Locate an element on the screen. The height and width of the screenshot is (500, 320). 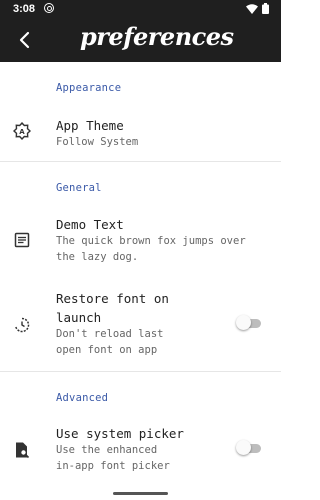
notification-icon is located at coordinates (49, 8).